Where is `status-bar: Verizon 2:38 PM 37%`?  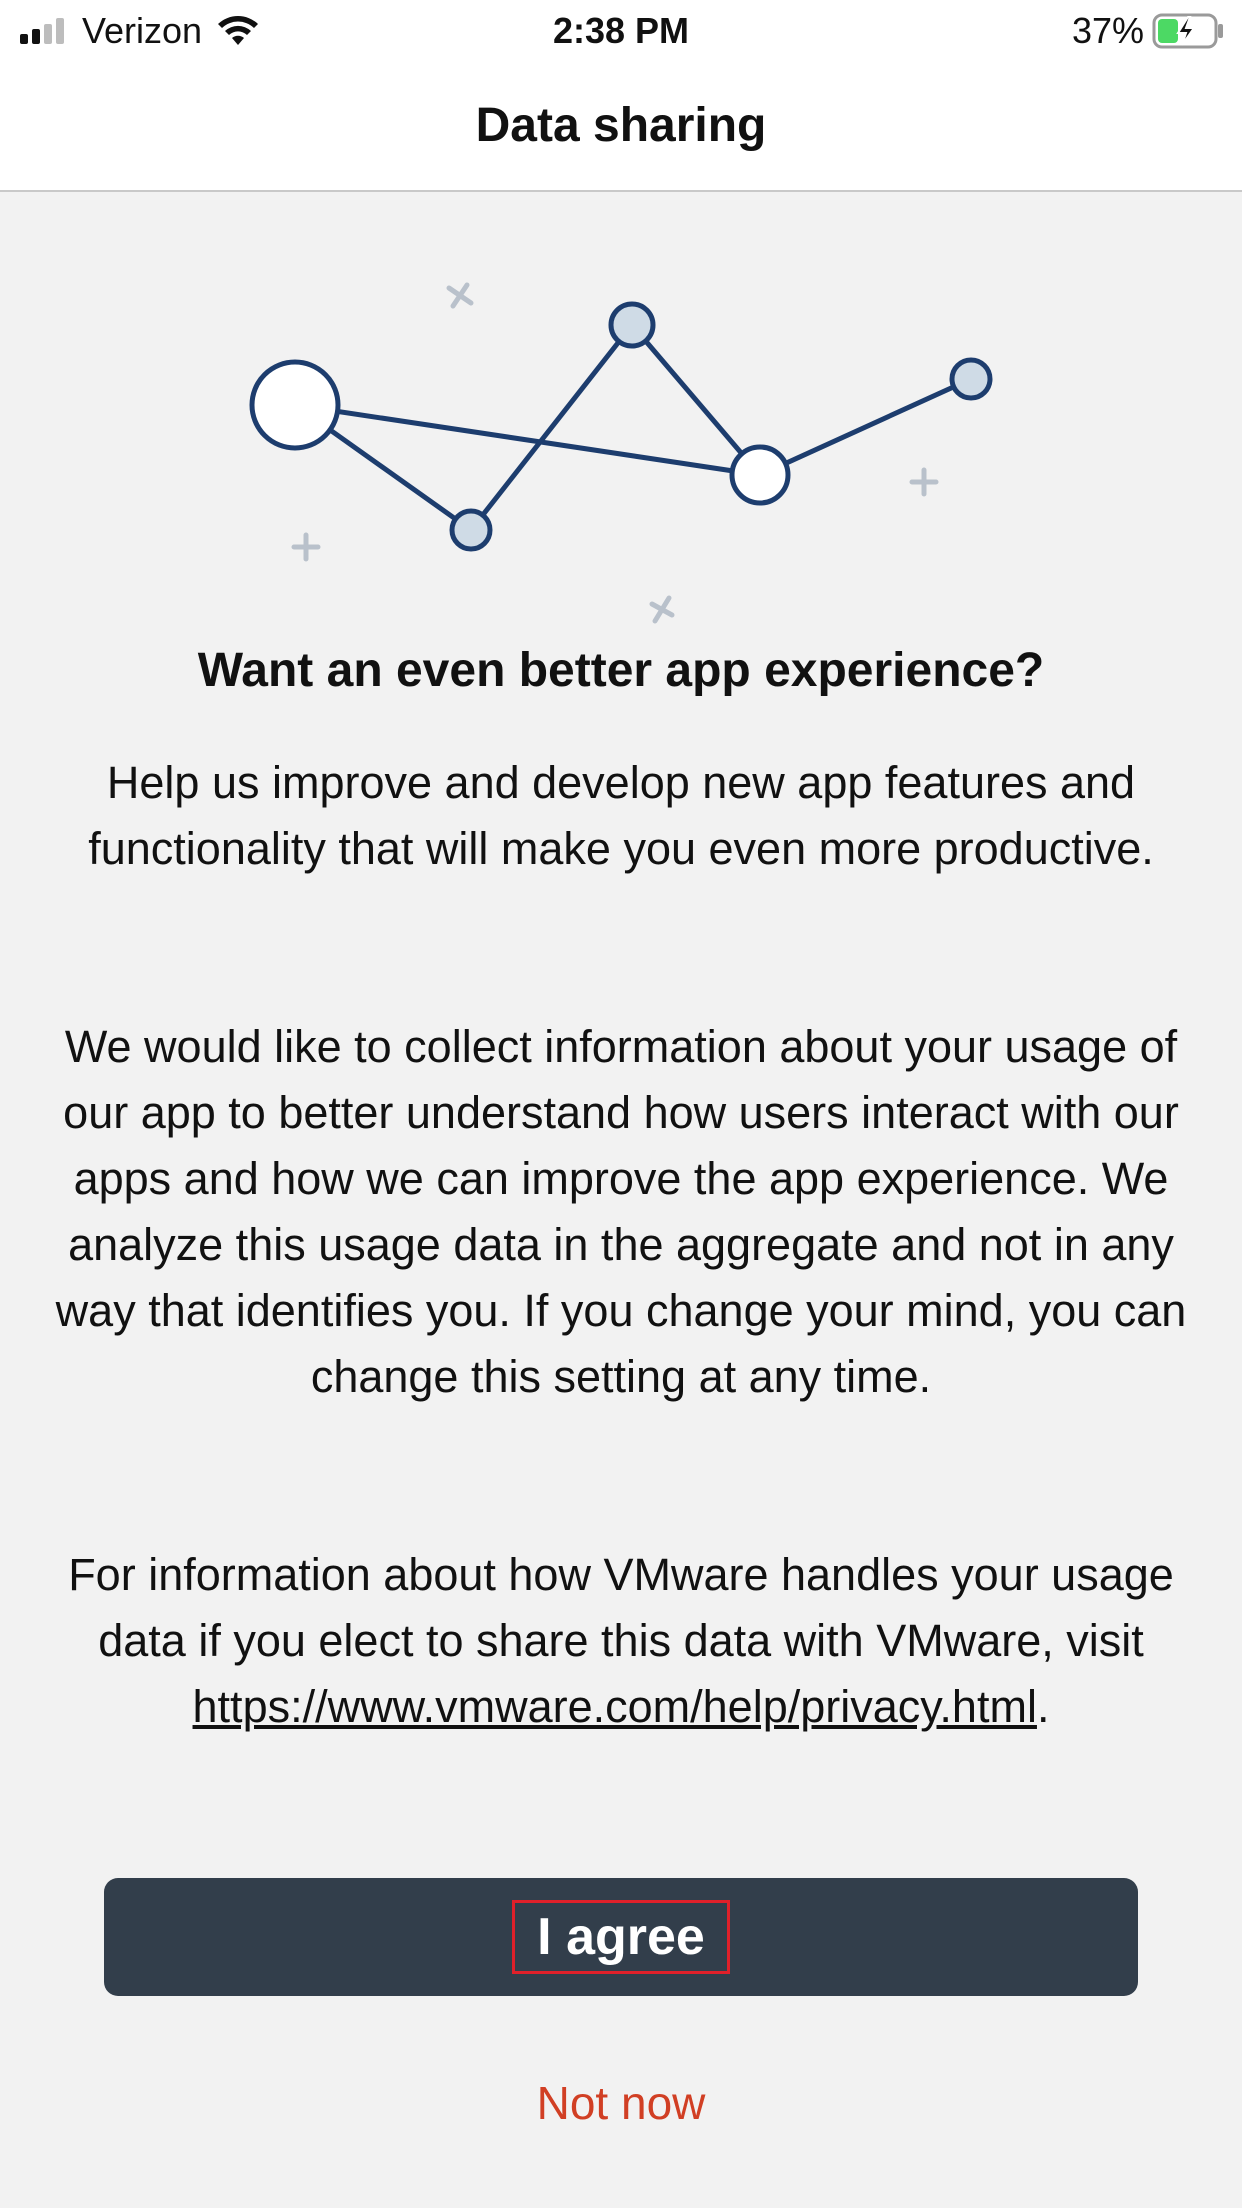
status-bar: Verizon 2:38 PM 37% is located at coordinates (621, 31).